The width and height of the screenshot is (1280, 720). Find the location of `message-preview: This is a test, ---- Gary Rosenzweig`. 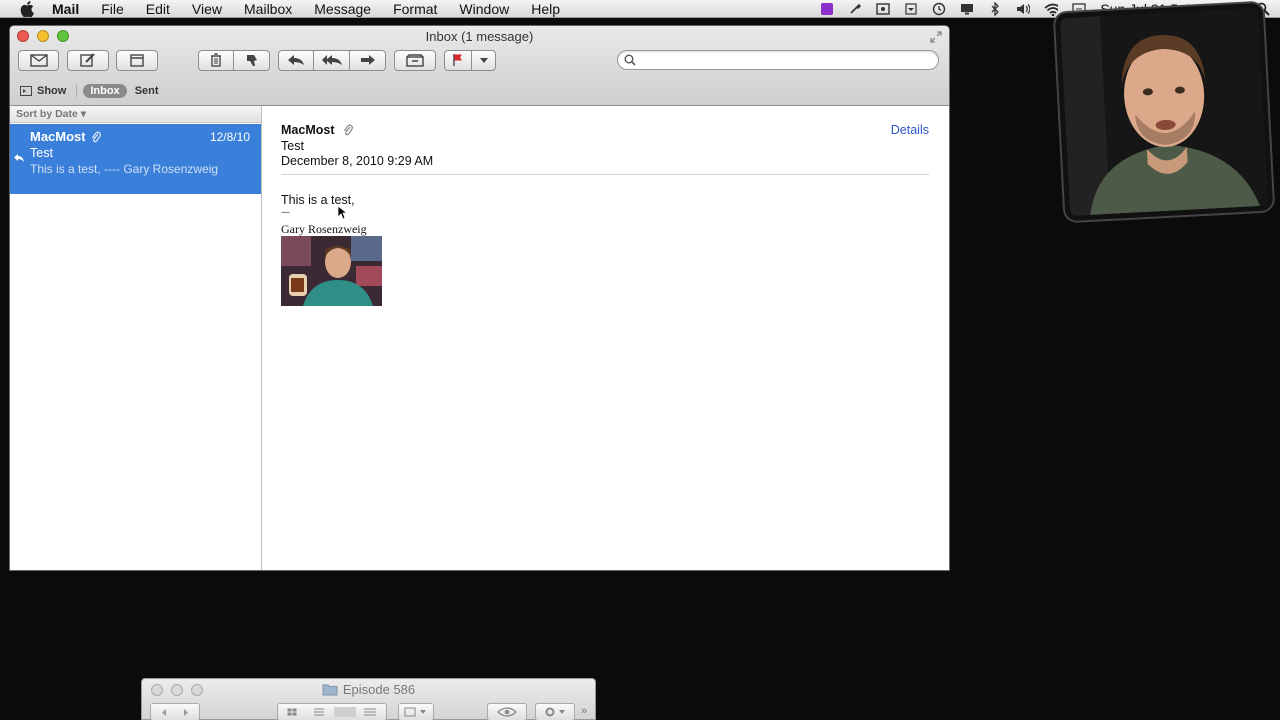

message-preview: This is a test, ---- Gary Rosenzweig is located at coordinates (124, 169).